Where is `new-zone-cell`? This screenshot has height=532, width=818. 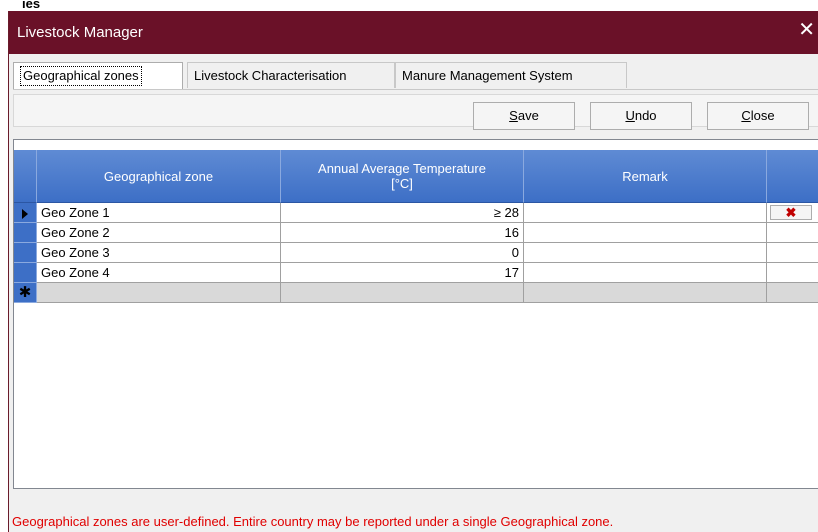 new-zone-cell is located at coordinates (159, 293).